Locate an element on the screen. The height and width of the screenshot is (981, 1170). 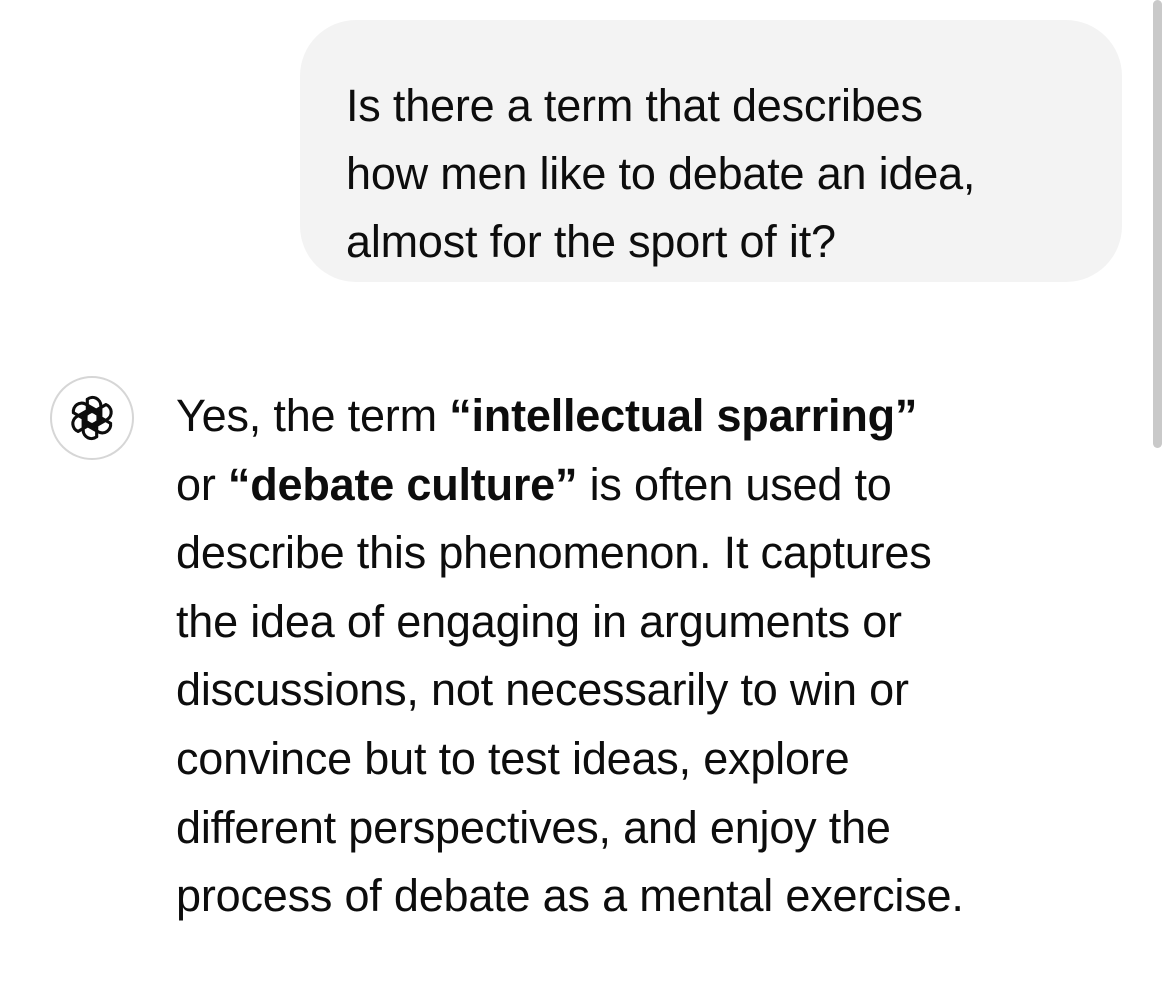
openai-logo-icon is located at coordinates (92, 418).